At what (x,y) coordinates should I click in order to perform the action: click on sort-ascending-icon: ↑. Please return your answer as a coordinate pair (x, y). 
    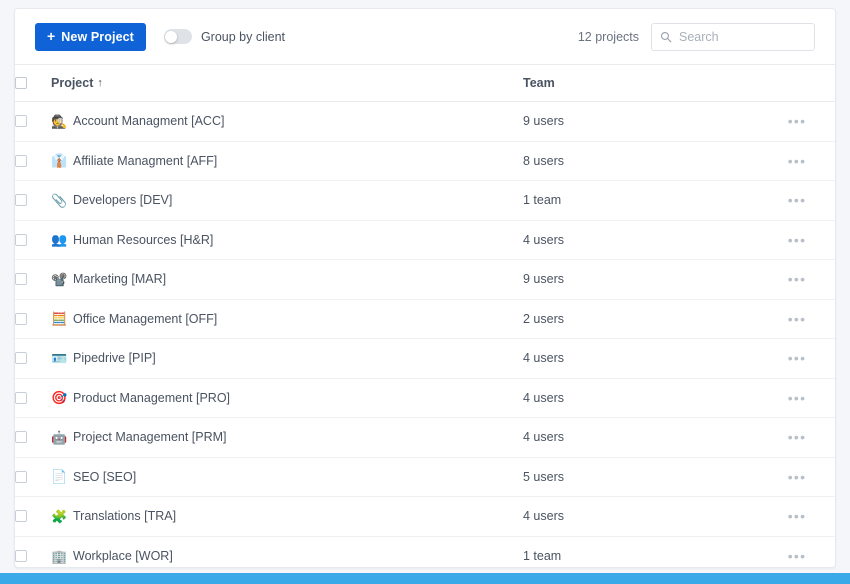
    Looking at the image, I should click on (100, 83).